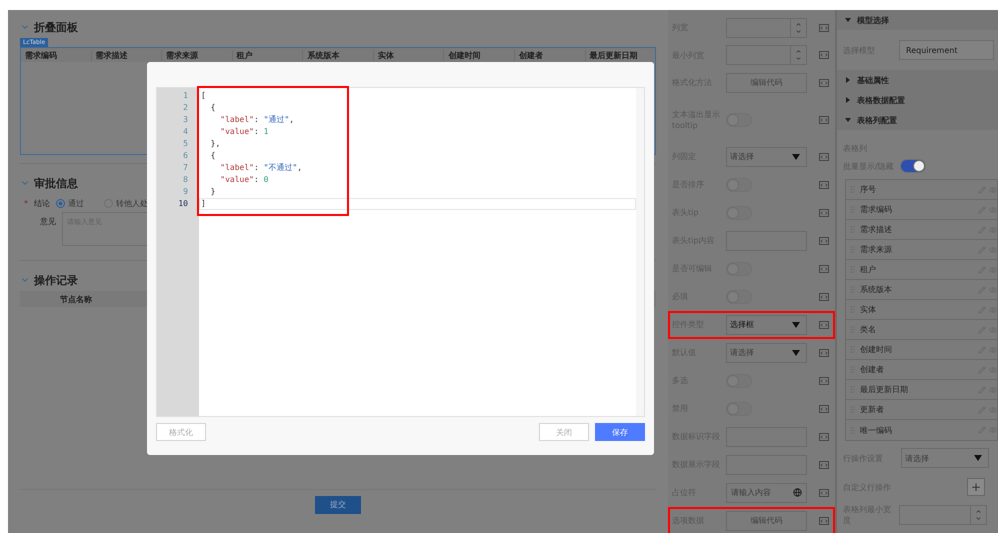 The width and height of the screenshot is (998, 533). What do you see at coordinates (917, 80) in the screenshot?
I see `panel-header: 基础属性` at bounding box center [917, 80].